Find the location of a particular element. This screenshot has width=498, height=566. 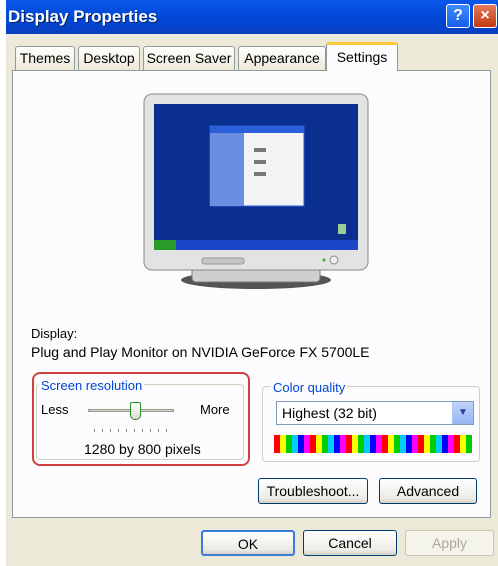

tab-appearance: Appearance is located at coordinates (282, 58).